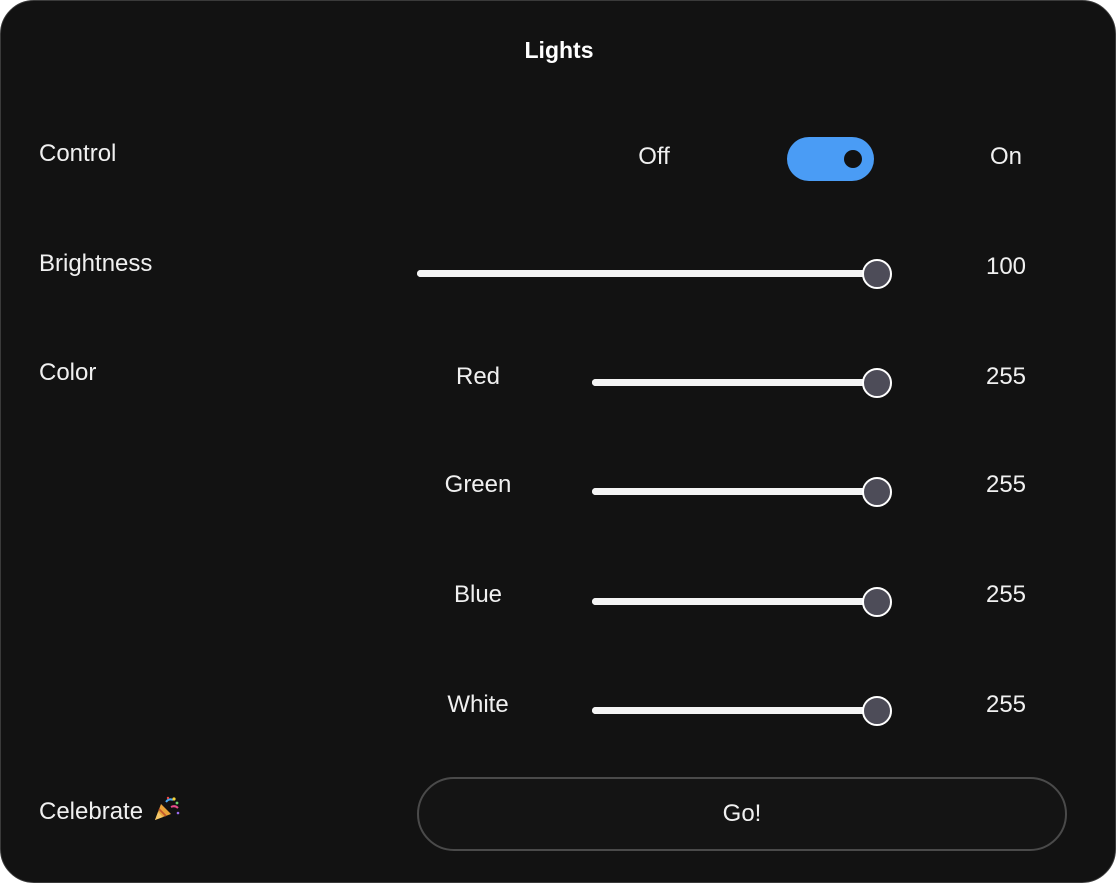 The height and width of the screenshot is (885, 1118). Describe the element at coordinates (1006, 376) in the screenshot. I see `red-value: 255` at that location.